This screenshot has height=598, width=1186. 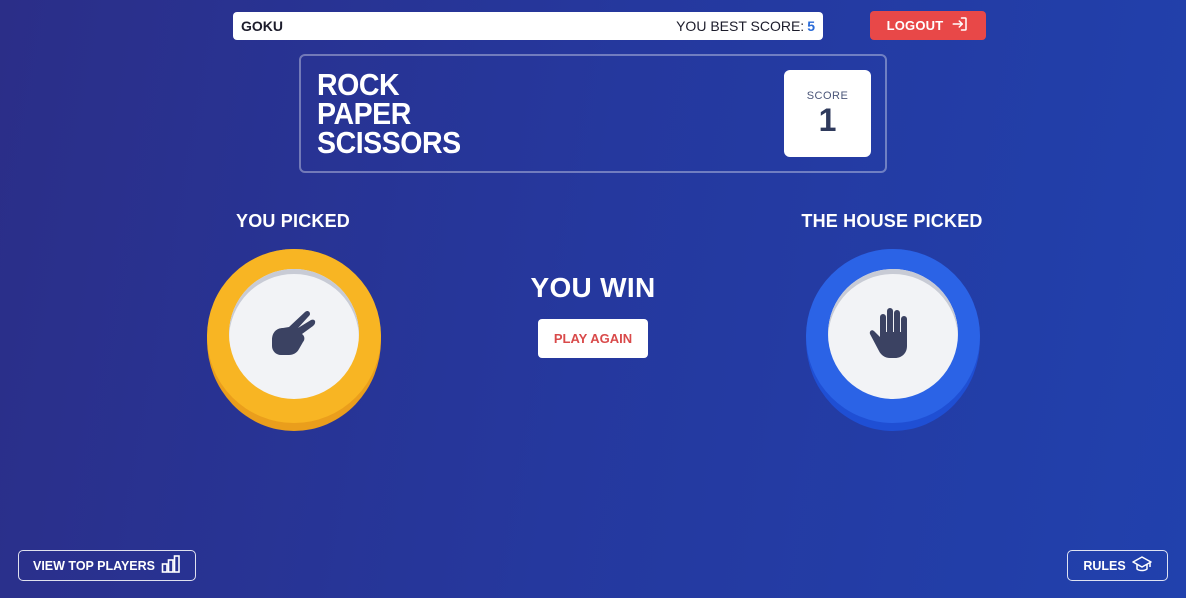 I want to click on bar-chart-icon, so click(x=171, y=565).